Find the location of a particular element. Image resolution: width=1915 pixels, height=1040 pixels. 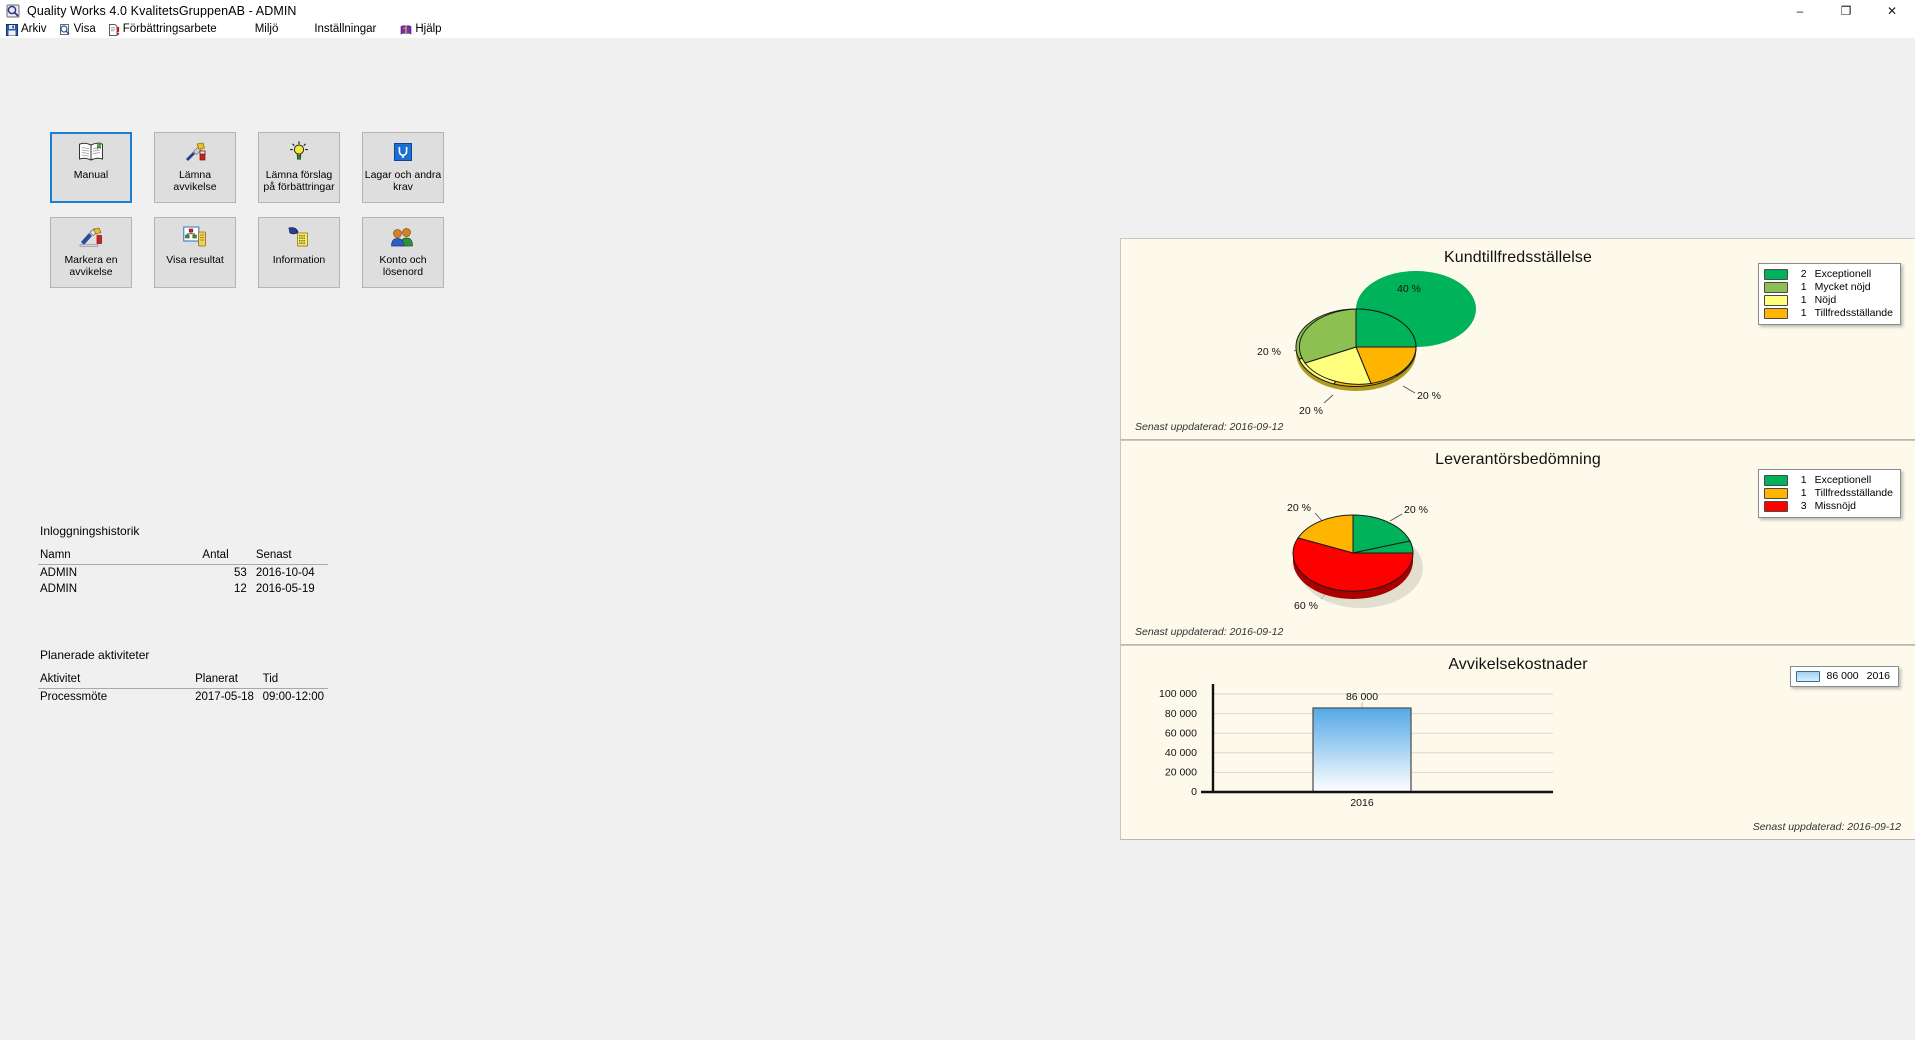

legend-series: 2016 is located at coordinates (1878, 676).